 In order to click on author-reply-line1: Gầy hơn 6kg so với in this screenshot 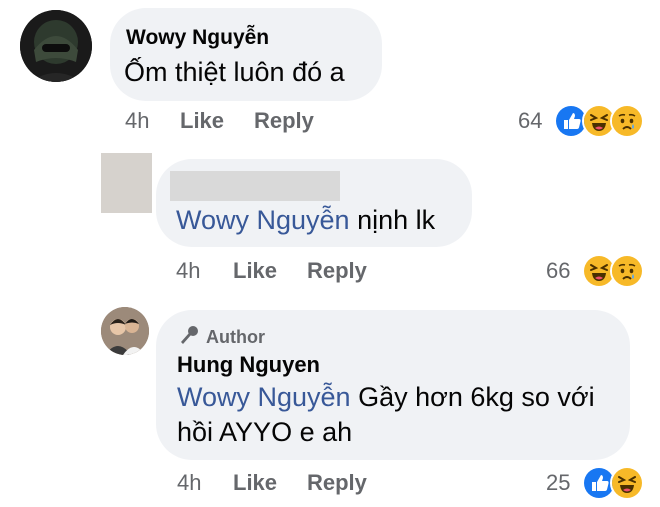, I will do `click(472, 397)`.